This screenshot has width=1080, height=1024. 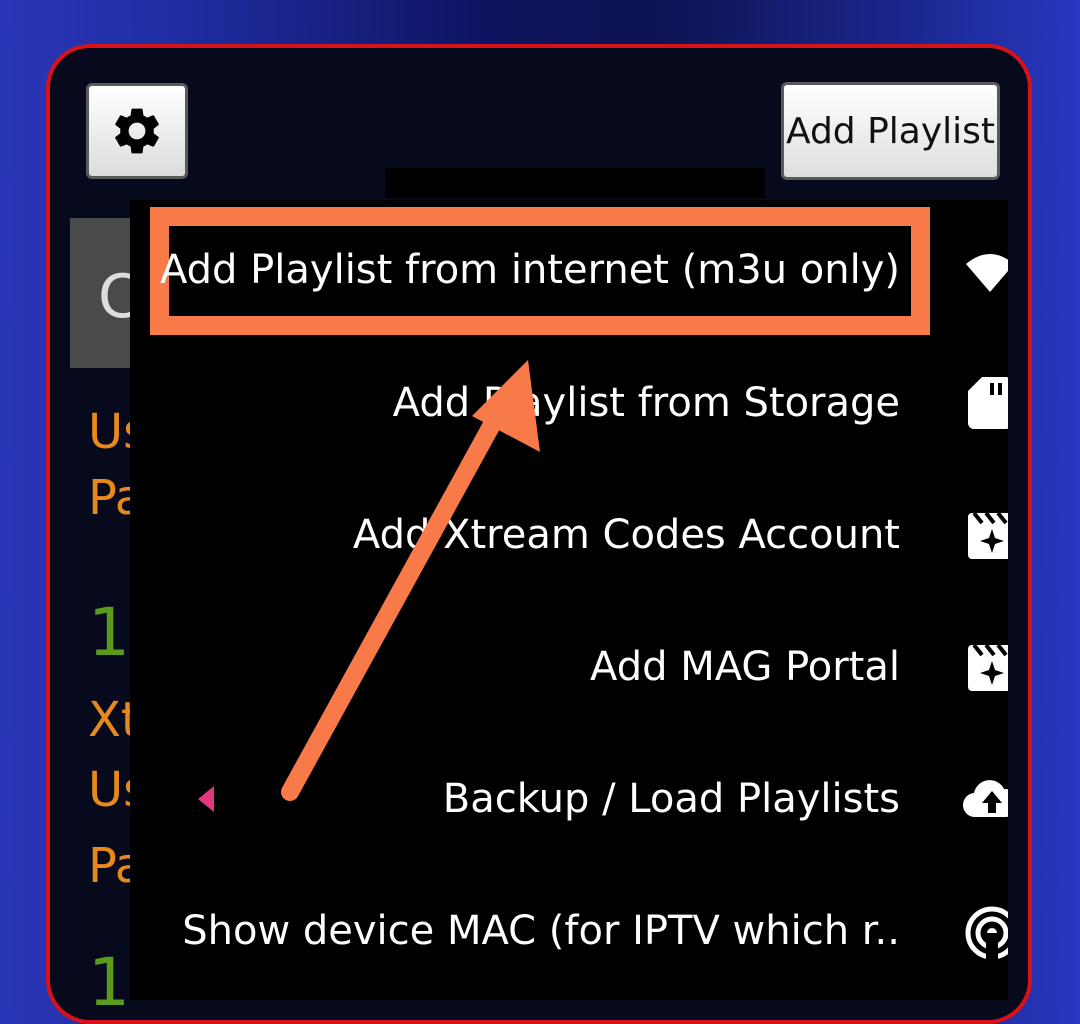 I want to click on menu-item-label: Add Playlist from internet (m3u only), so click(x=530, y=270).